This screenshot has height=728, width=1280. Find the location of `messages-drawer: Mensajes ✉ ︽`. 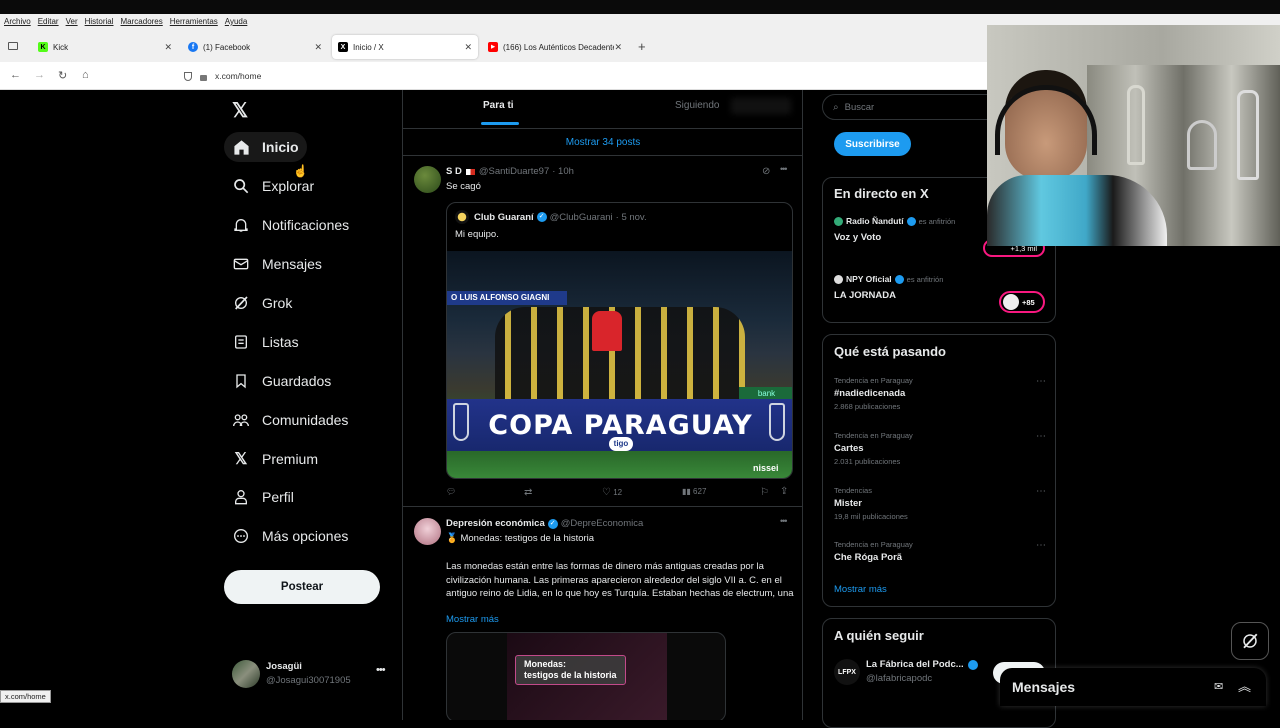

messages-drawer: Mensajes ✉ ︽ is located at coordinates (1133, 687).